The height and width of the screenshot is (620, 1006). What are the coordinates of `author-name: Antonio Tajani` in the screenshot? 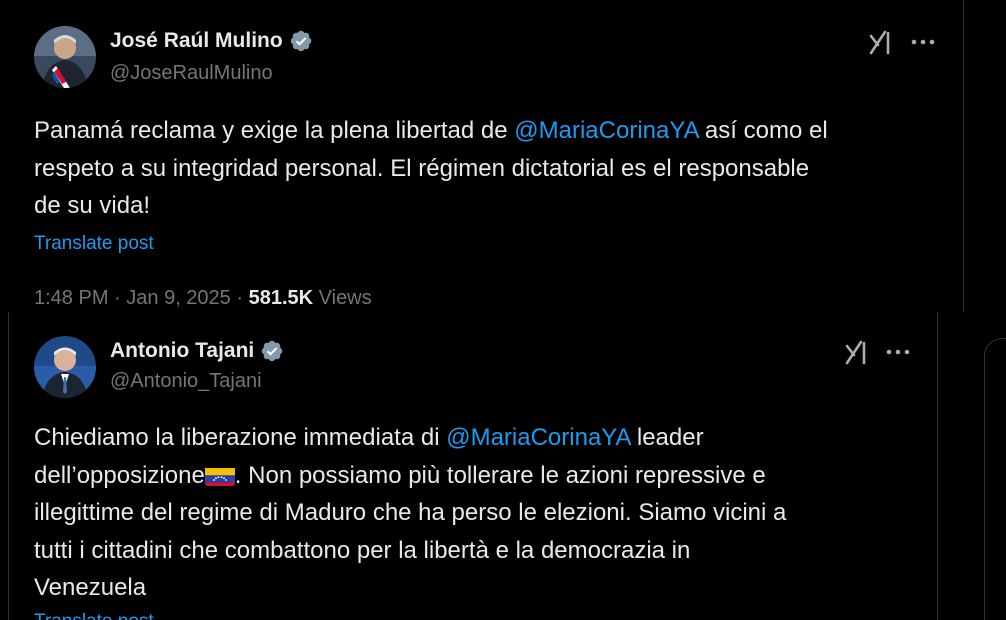 It's located at (197, 351).